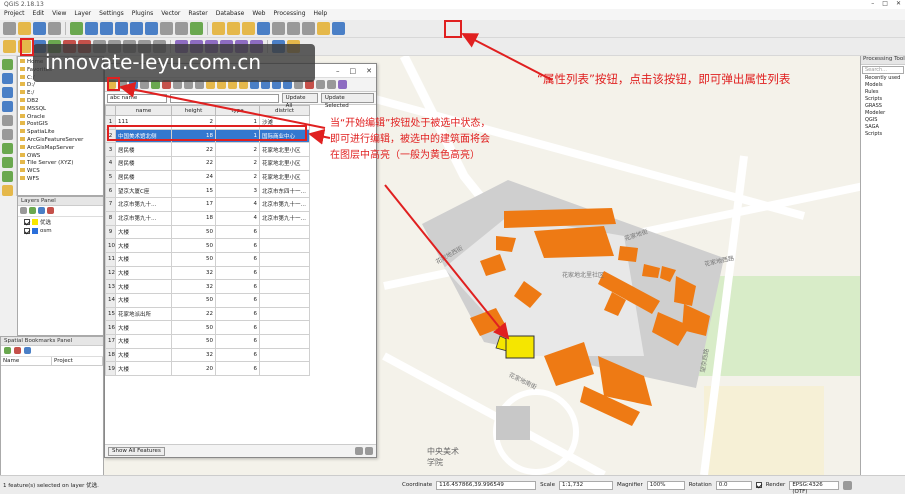 This screenshot has width=905, height=494. Describe the element at coordinates (207, 232) in the screenshot. I see `table-row: 9 大楼 50 6` at that location.